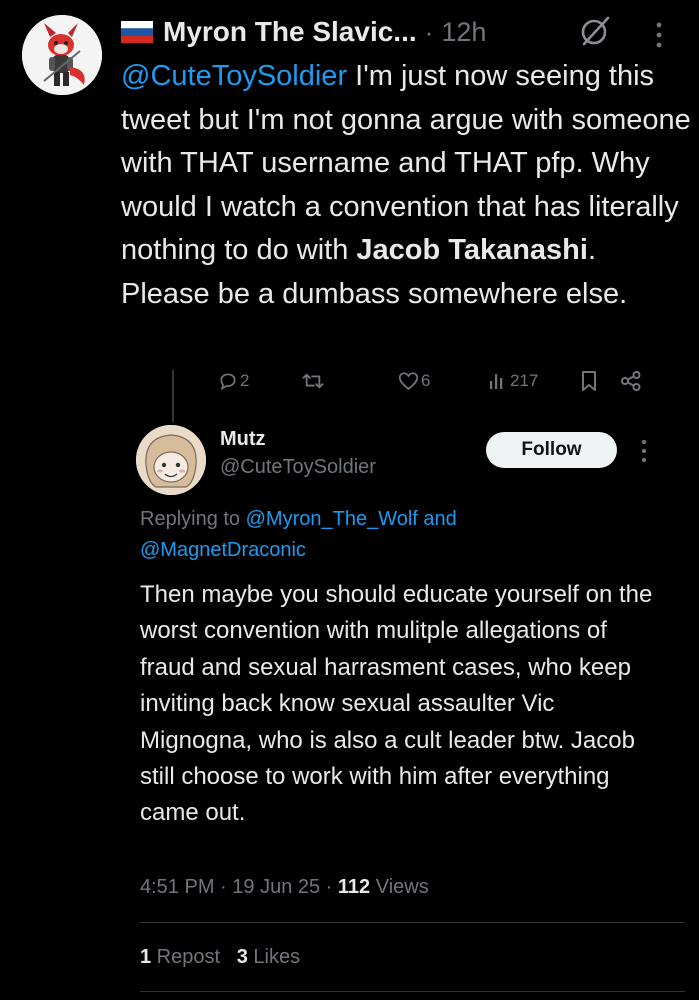  What do you see at coordinates (146, 957) in the screenshot?
I see `reposts-count: 1` at bounding box center [146, 957].